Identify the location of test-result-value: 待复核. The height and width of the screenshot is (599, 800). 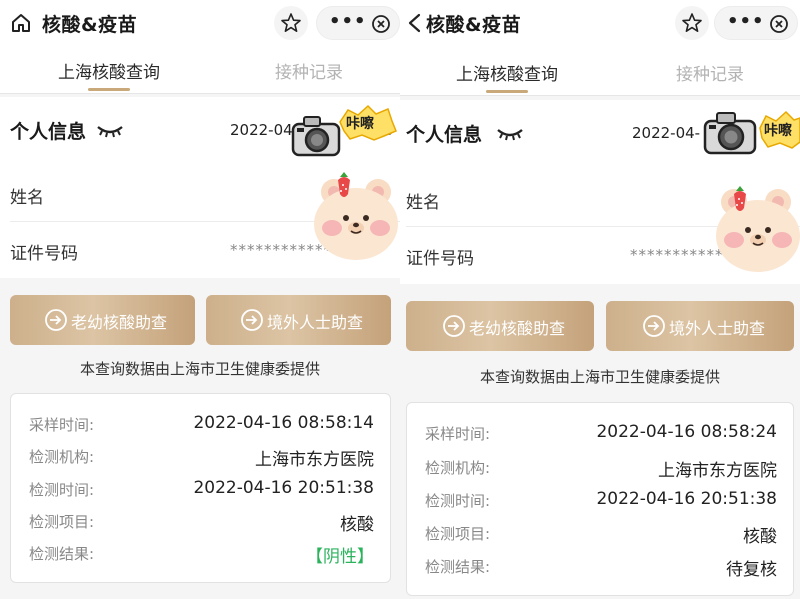
(751, 570).